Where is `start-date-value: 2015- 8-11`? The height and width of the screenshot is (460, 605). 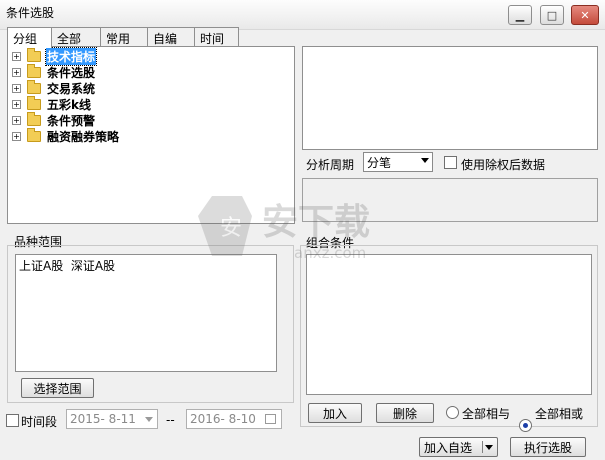
start-date-value: 2015- 8-11 is located at coordinates (103, 419).